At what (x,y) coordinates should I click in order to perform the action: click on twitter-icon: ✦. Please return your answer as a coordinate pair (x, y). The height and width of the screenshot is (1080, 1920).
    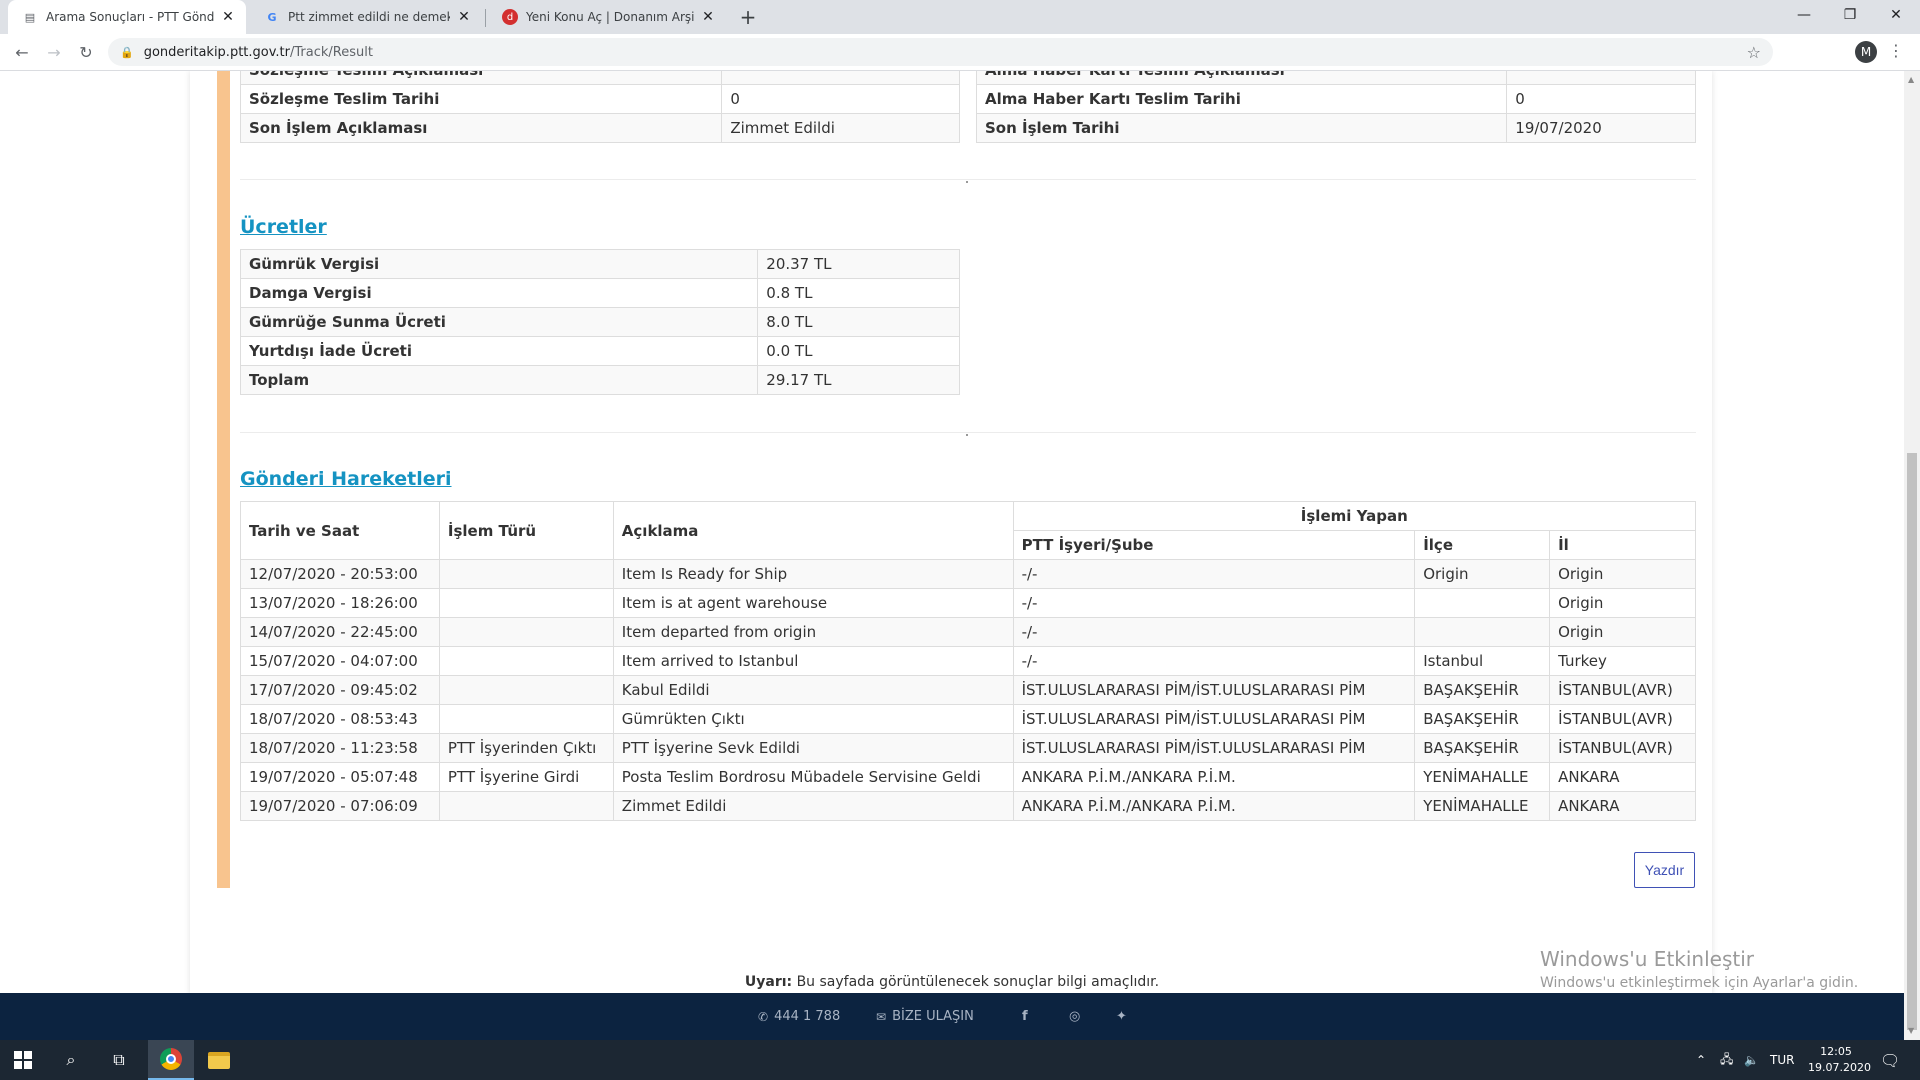
    Looking at the image, I should click on (1121, 1016).